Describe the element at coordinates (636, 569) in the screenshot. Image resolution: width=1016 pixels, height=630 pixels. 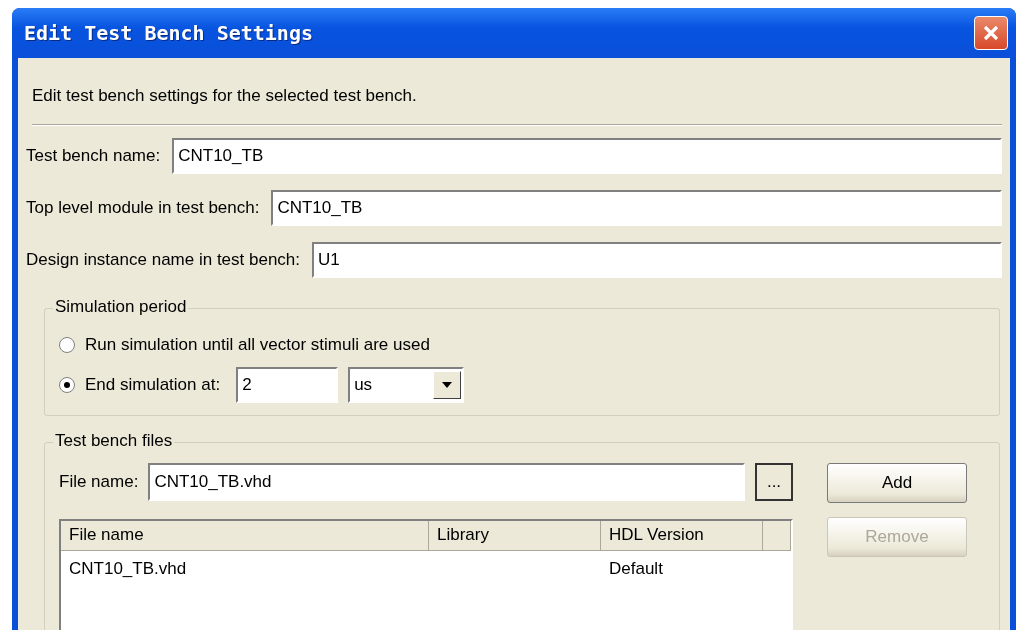
I see `table-cell-text: Default` at that location.